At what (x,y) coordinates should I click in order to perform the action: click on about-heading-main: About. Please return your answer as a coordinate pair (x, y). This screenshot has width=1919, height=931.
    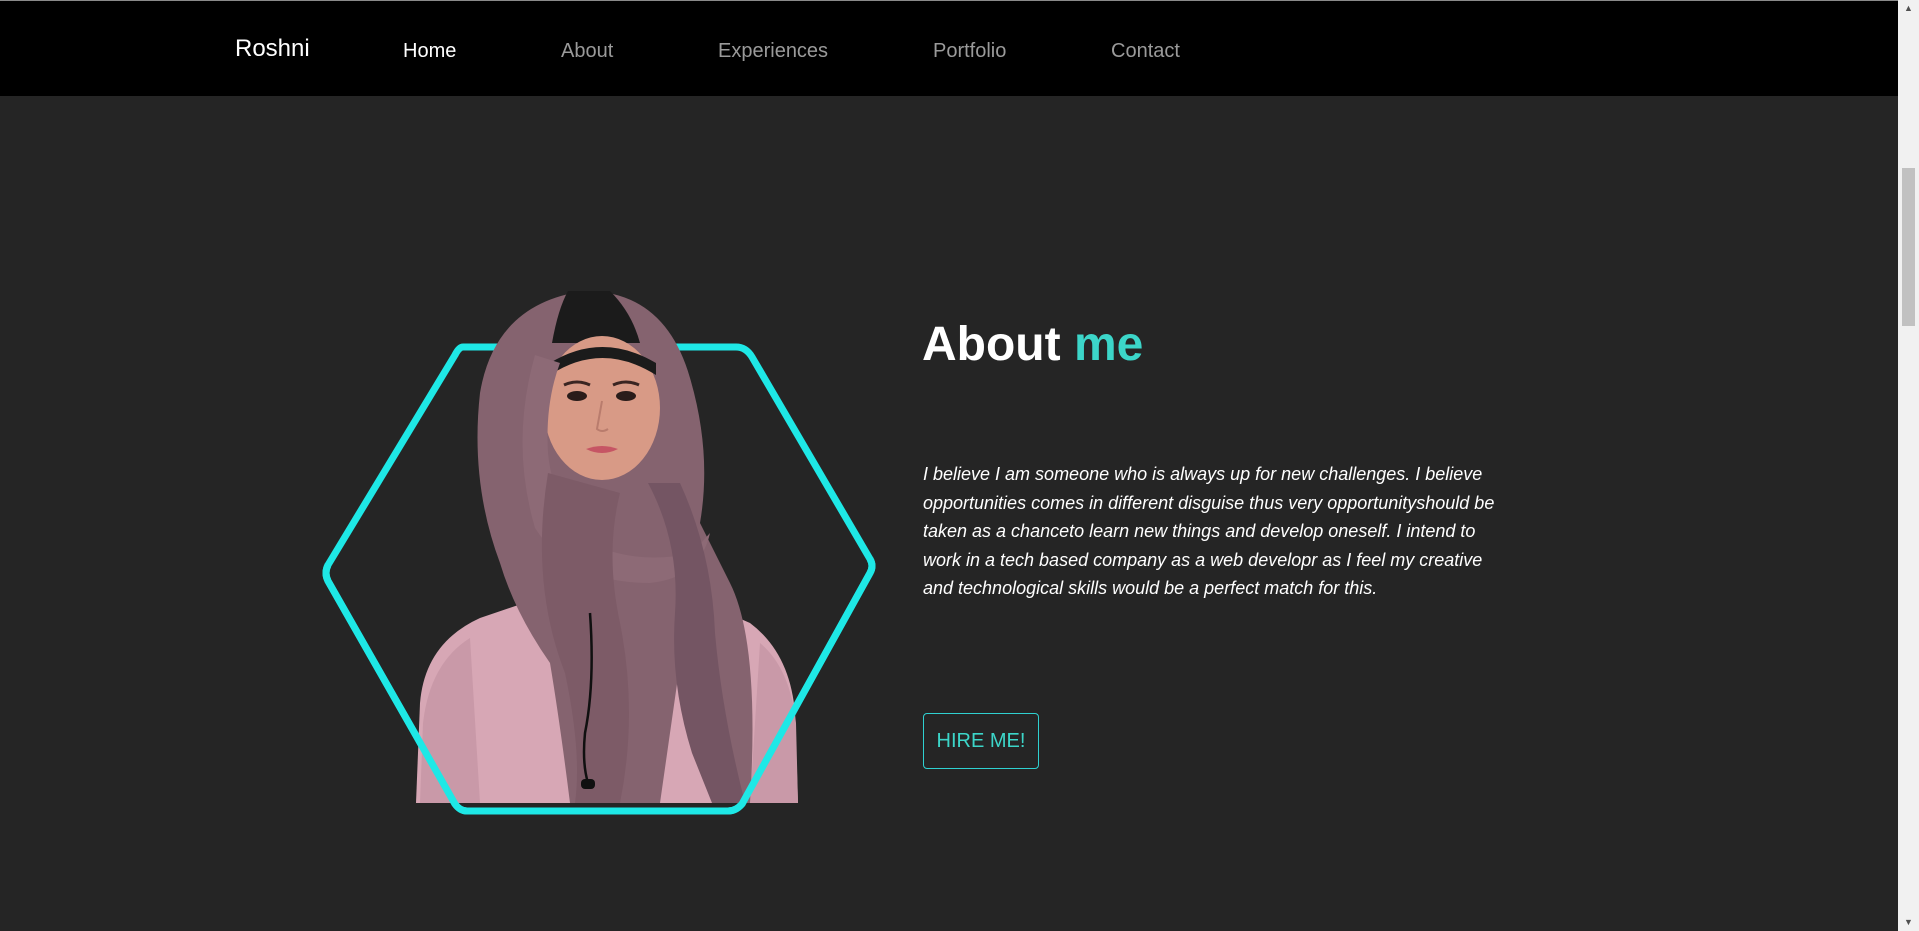
    Looking at the image, I should click on (991, 344).